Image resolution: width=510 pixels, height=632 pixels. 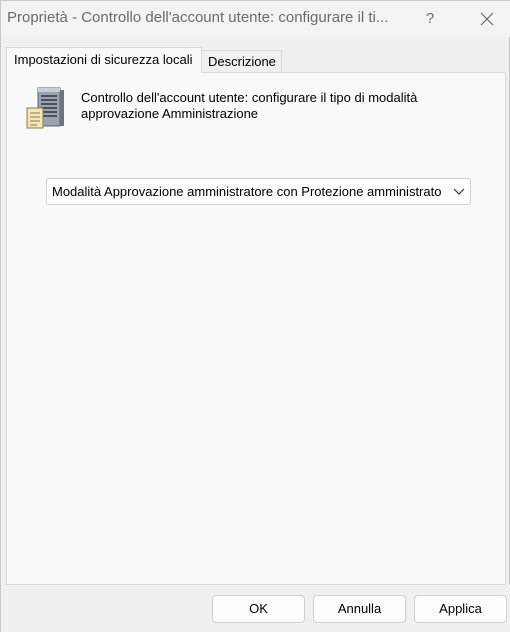 I want to click on help-button: ?, so click(x=430, y=19).